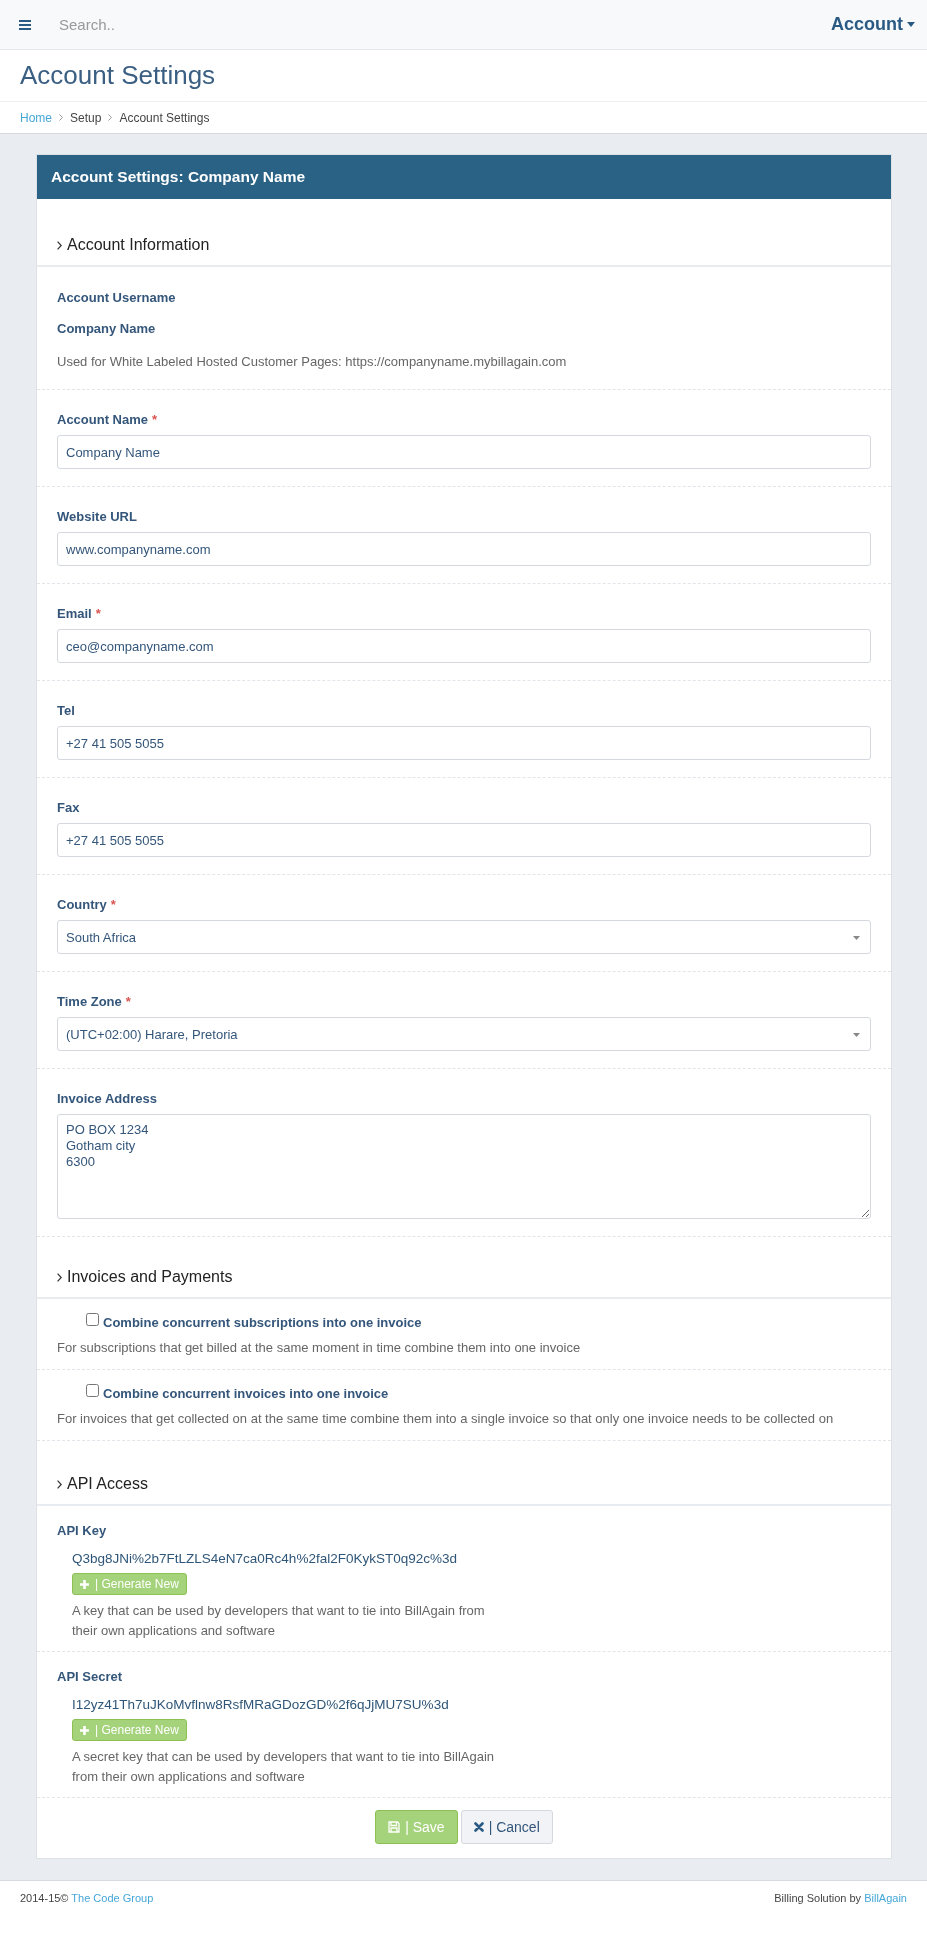 Image resolution: width=927 pixels, height=1938 pixels. What do you see at coordinates (464, 937) in the screenshot?
I see `dropdown: South Africa` at bounding box center [464, 937].